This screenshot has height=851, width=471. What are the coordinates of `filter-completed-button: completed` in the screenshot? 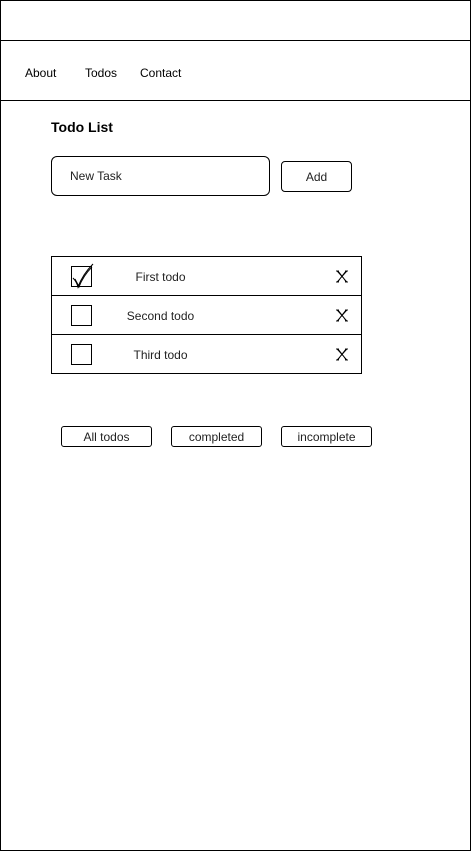 It's located at (216, 436).